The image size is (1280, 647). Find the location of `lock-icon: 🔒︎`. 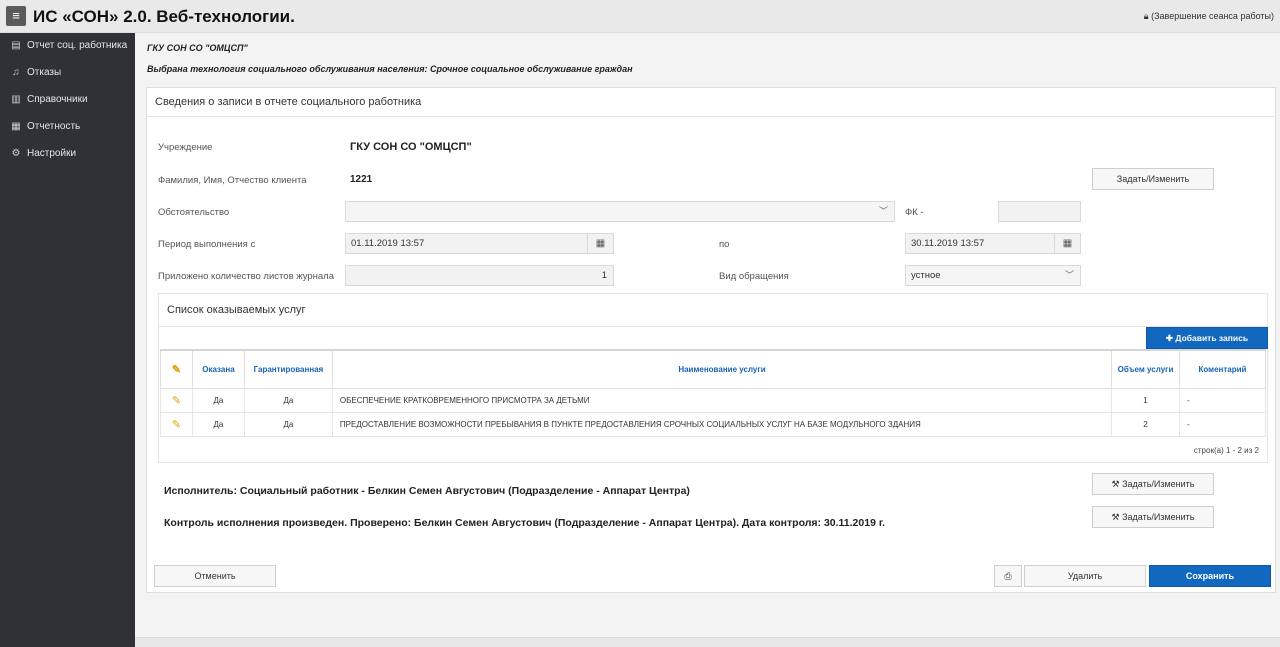

lock-icon: 🔒︎ is located at coordinates (1146, 16).